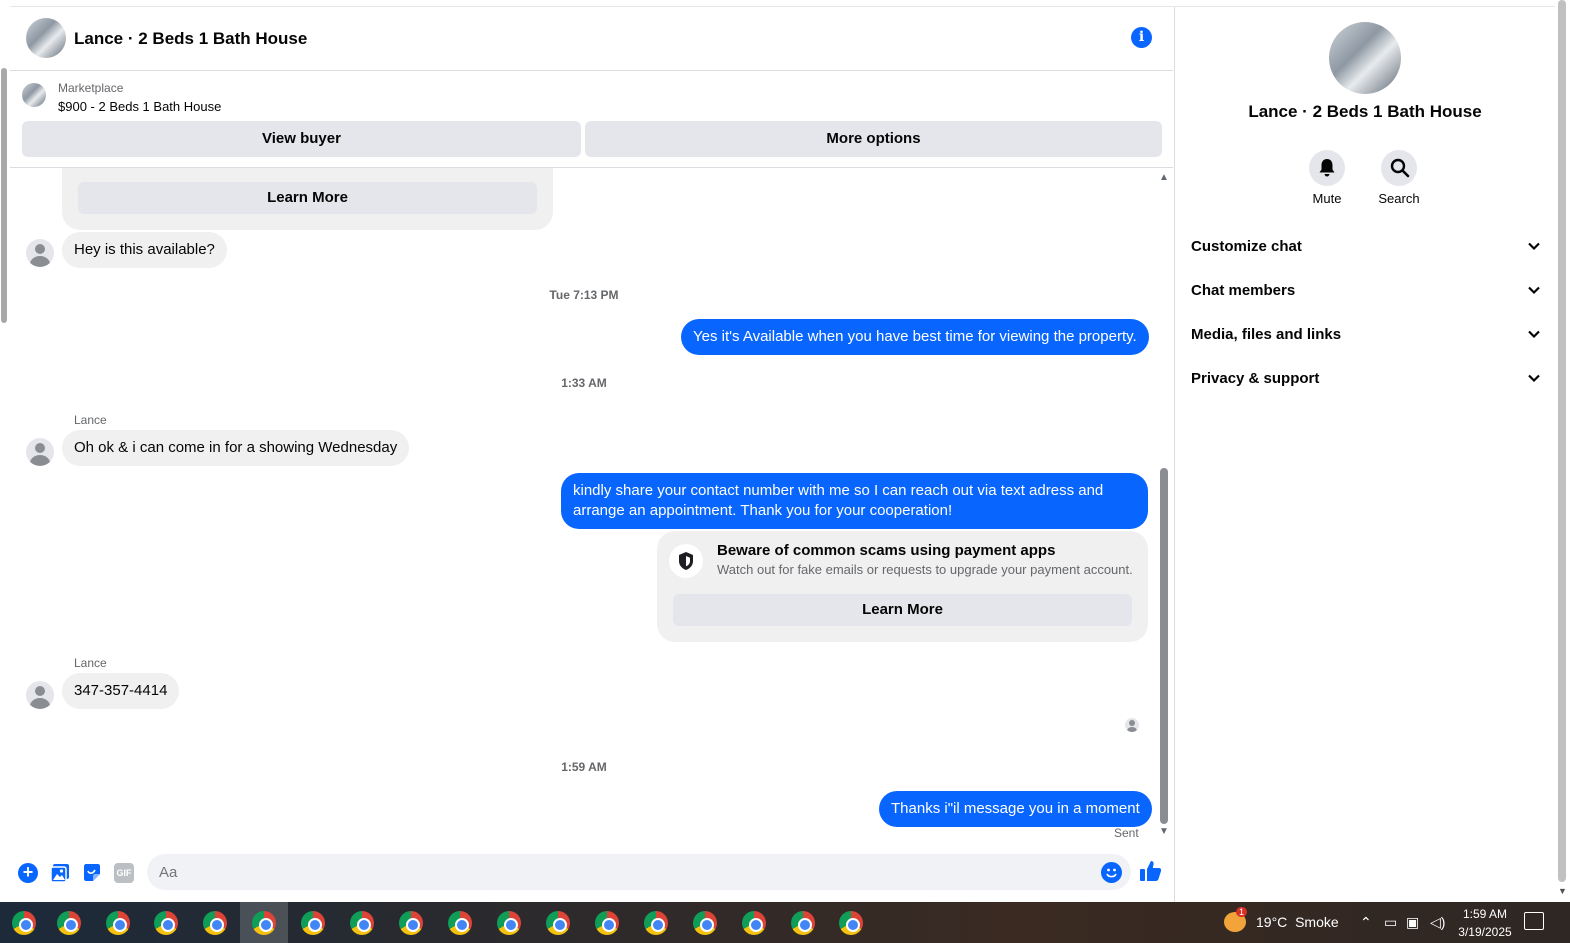  Describe the element at coordinates (1366, 291) in the screenshot. I see `section-chat-members: Chat members` at that location.